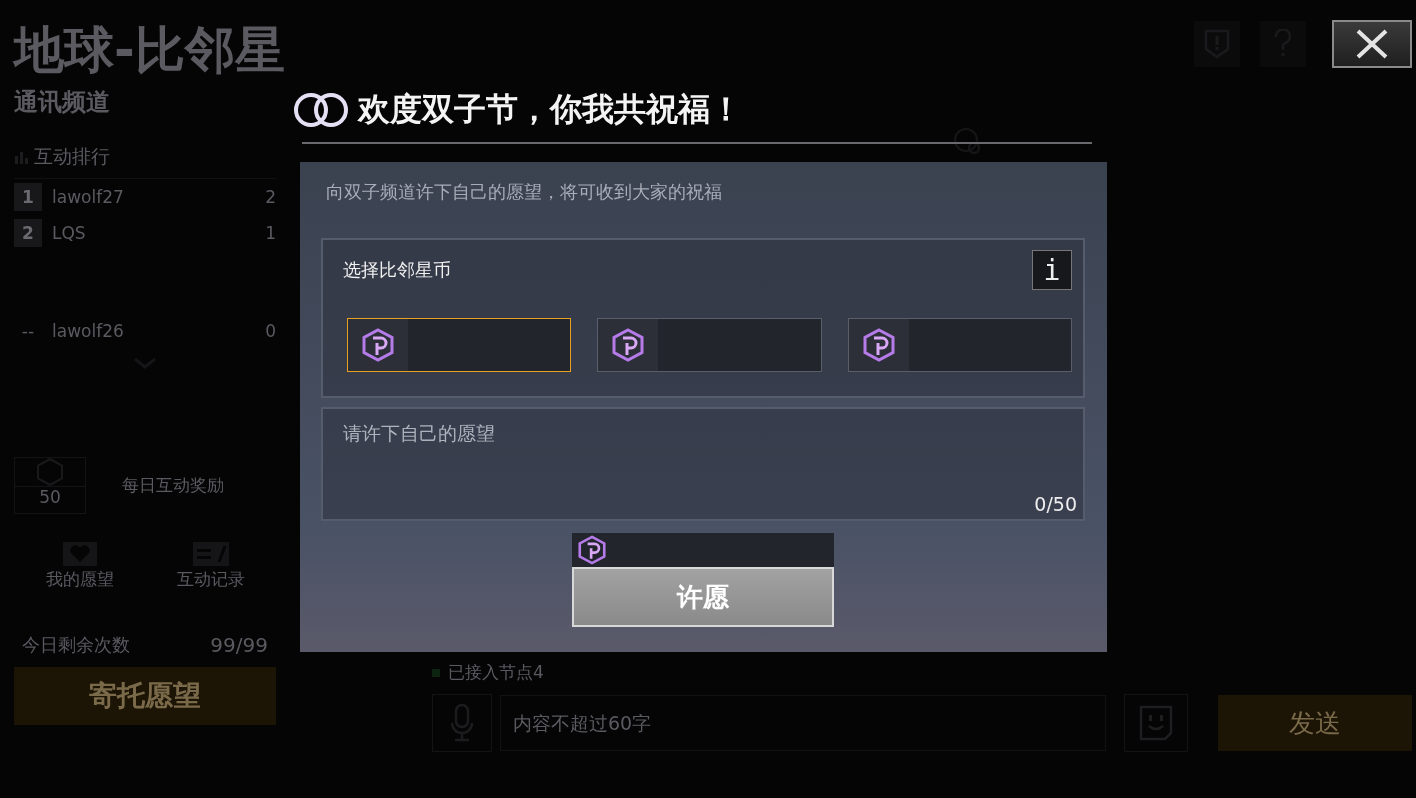 This screenshot has width=1416, height=798. I want to click on close-icon, so click(1372, 44).